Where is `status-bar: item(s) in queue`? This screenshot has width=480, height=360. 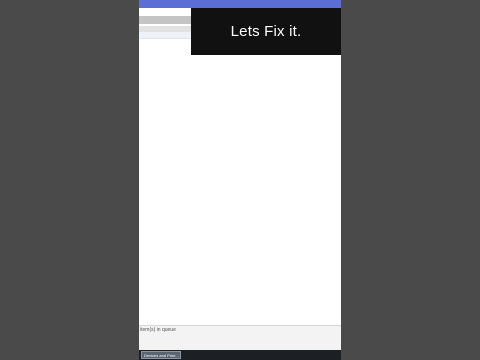
status-bar: item(s) in queue is located at coordinates (240, 331).